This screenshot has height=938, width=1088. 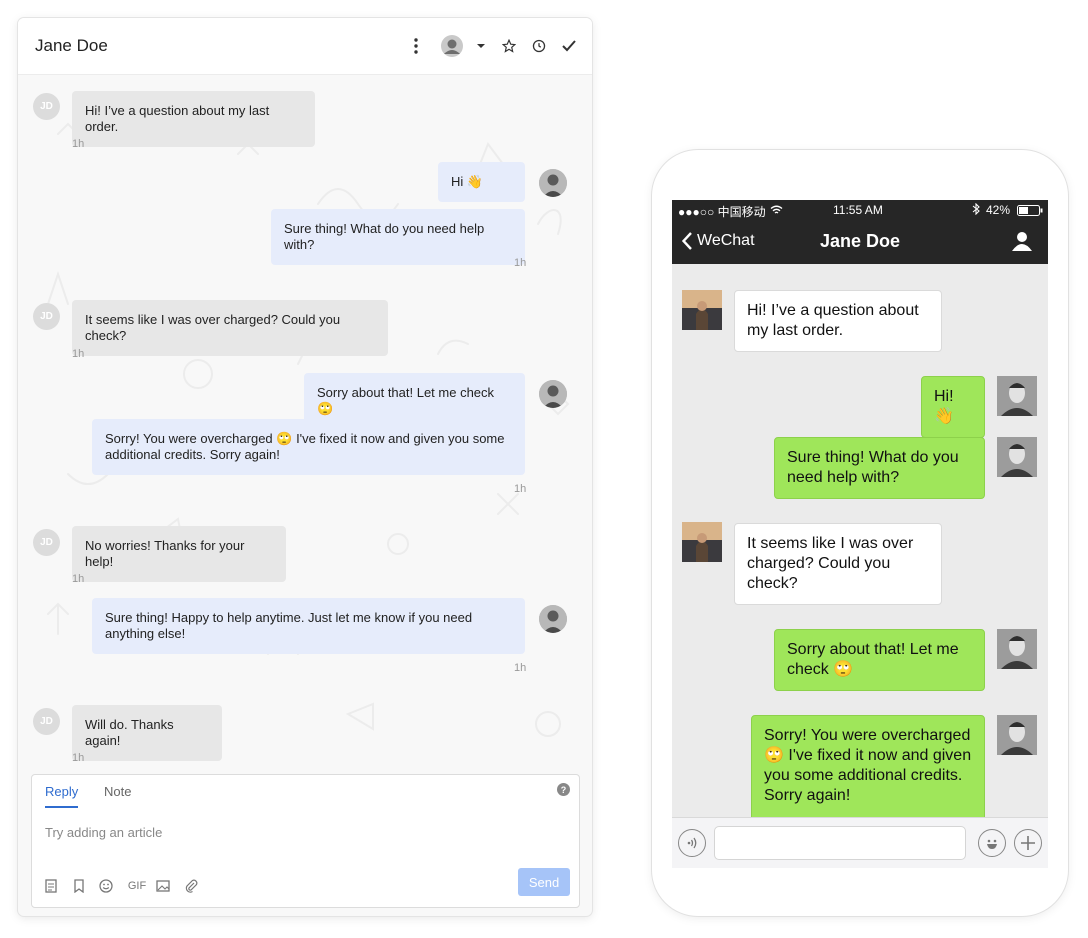 I want to click on snooze-clock-icon, so click(x=539, y=46).